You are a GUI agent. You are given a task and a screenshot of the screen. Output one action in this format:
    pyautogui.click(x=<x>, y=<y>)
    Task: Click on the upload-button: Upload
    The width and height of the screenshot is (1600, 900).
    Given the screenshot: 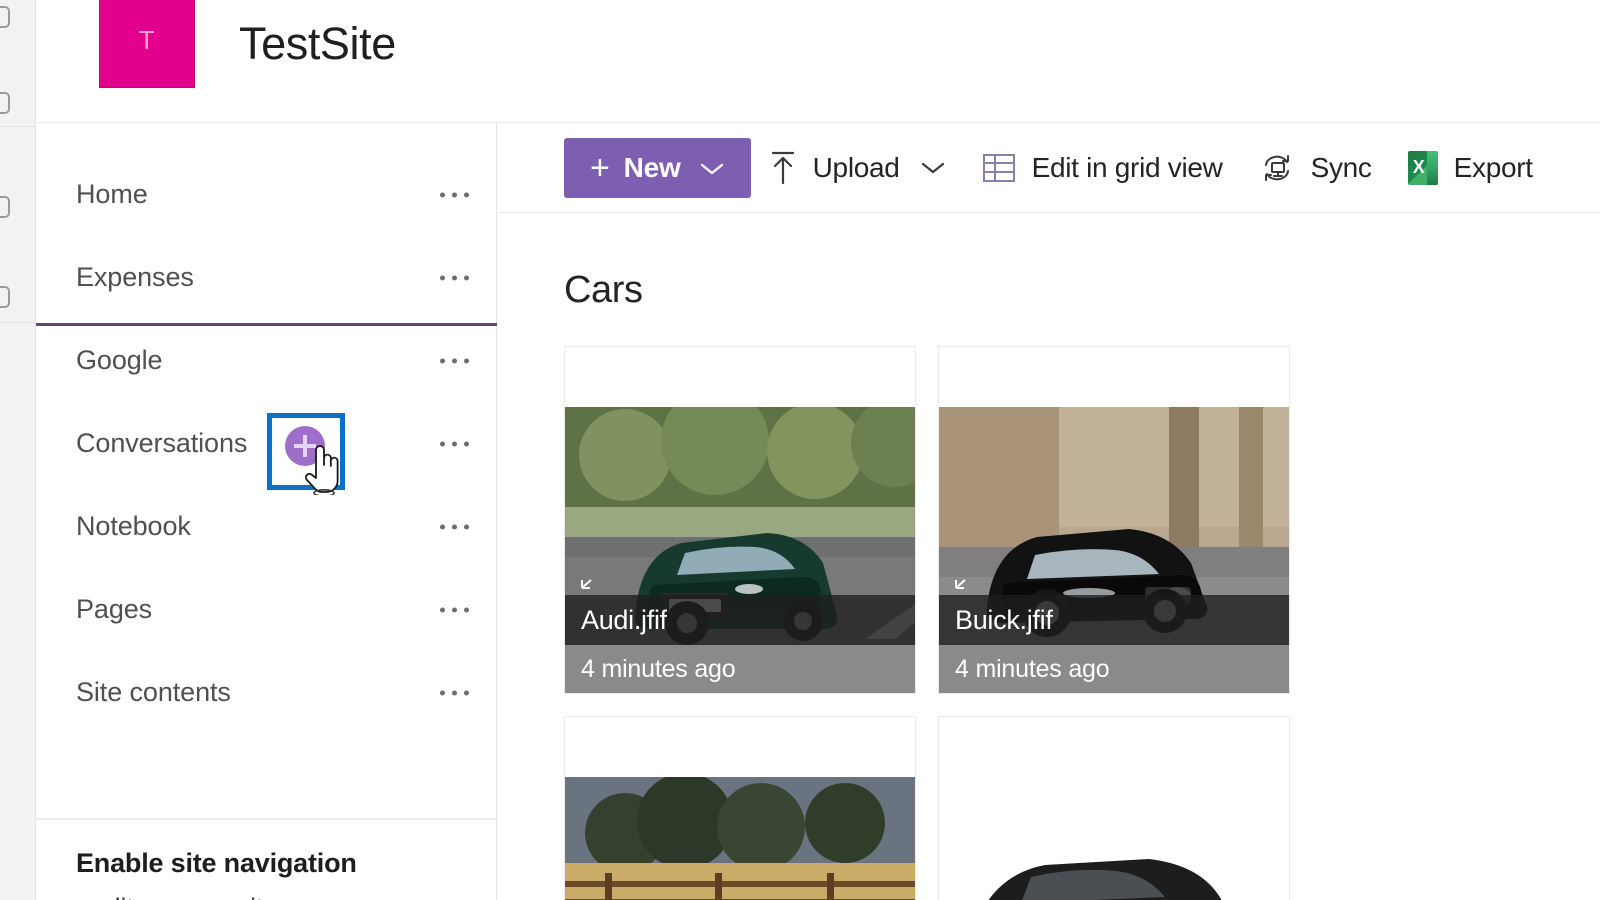 What is the action you would take?
    pyautogui.click(x=857, y=168)
    